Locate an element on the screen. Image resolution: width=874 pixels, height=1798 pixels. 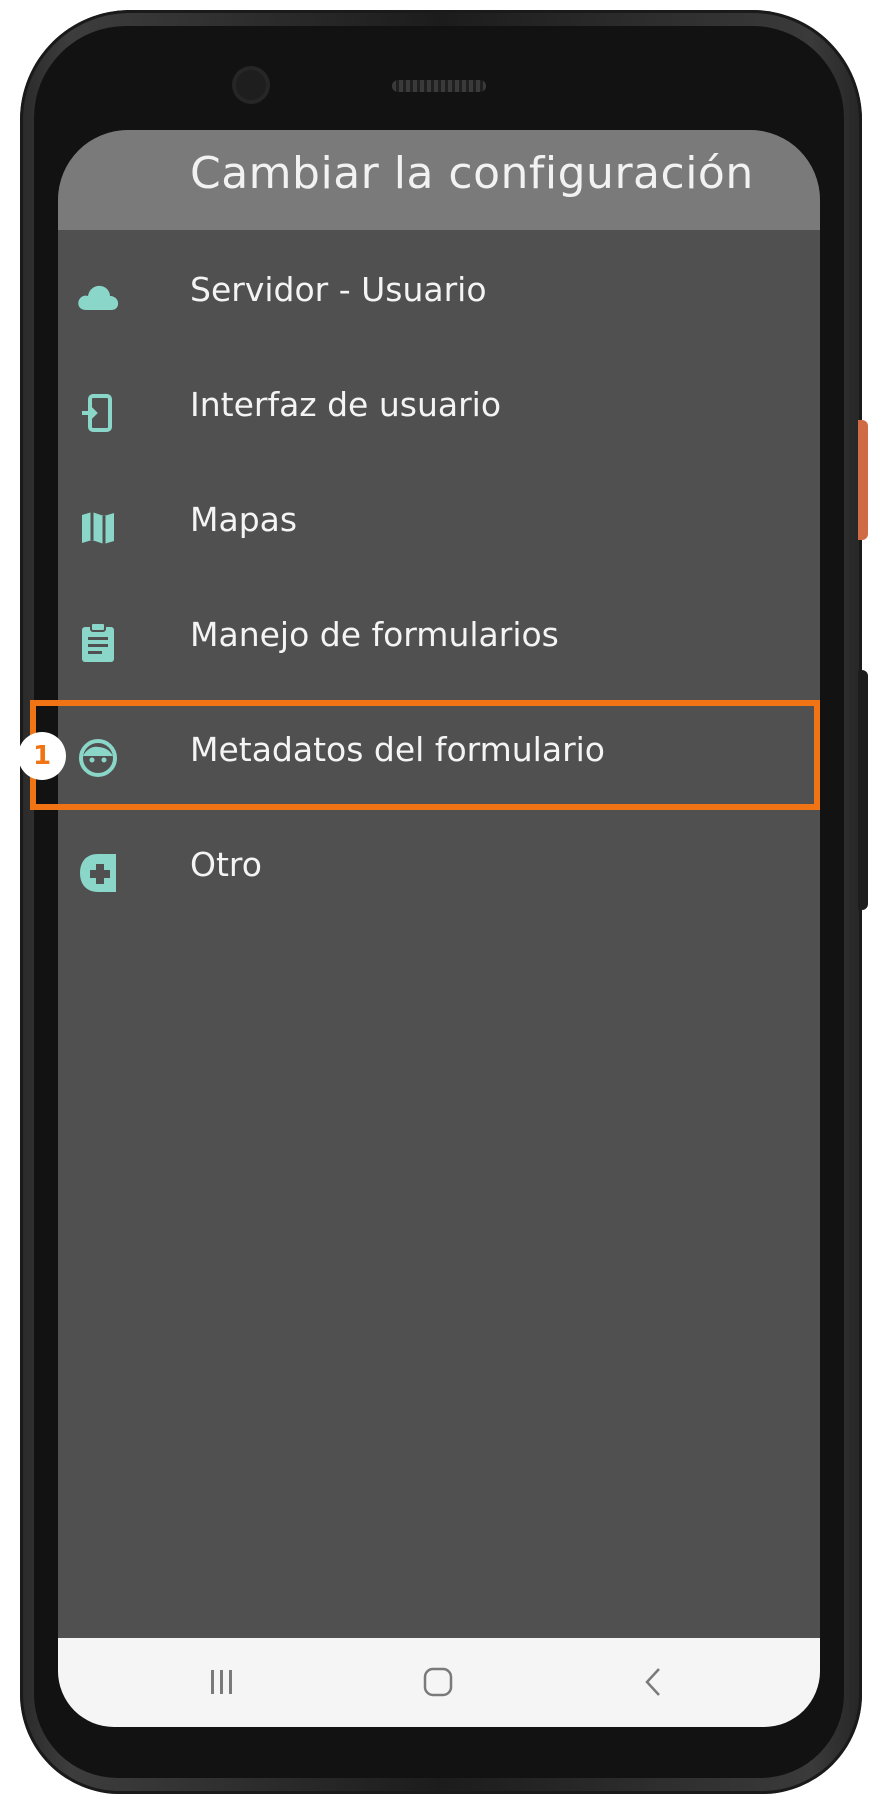
system-navigation-bar is located at coordinates (439, 1682).